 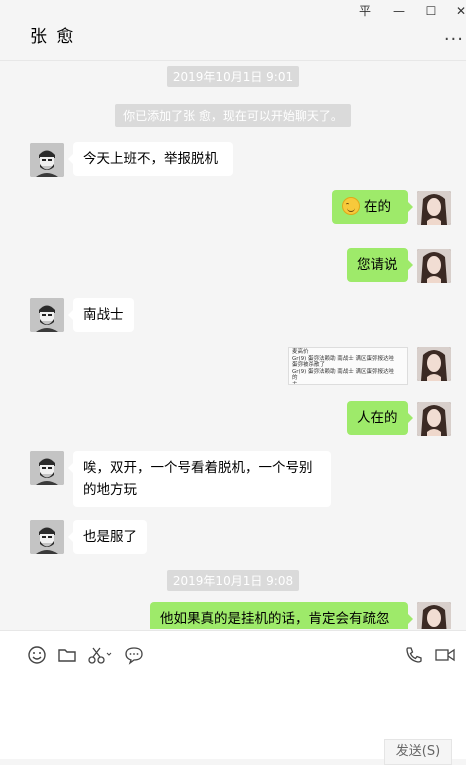 I want to click on timestamp: 2019年10月1日 9:01, so click(x=233, y=76).